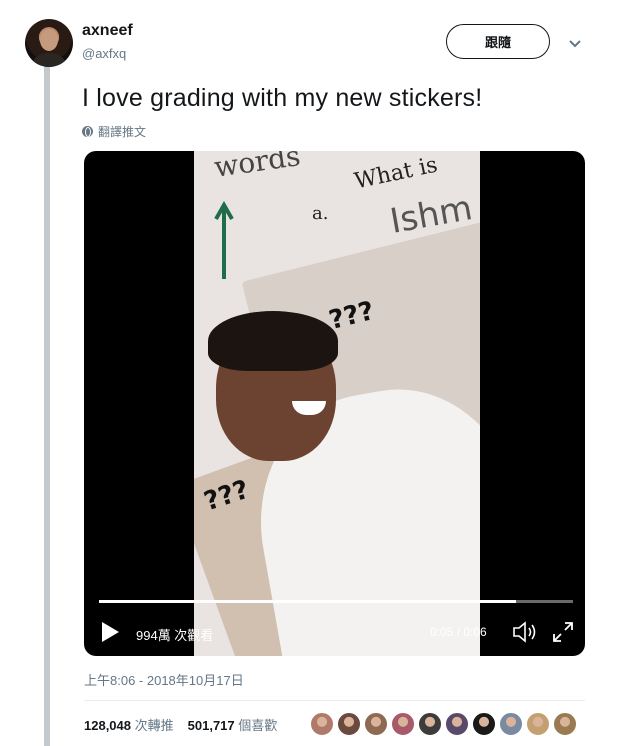 Image resolution: width=618 pixels, height=746 pixels. I want to click on video-progress-fill, so click(308, 601).